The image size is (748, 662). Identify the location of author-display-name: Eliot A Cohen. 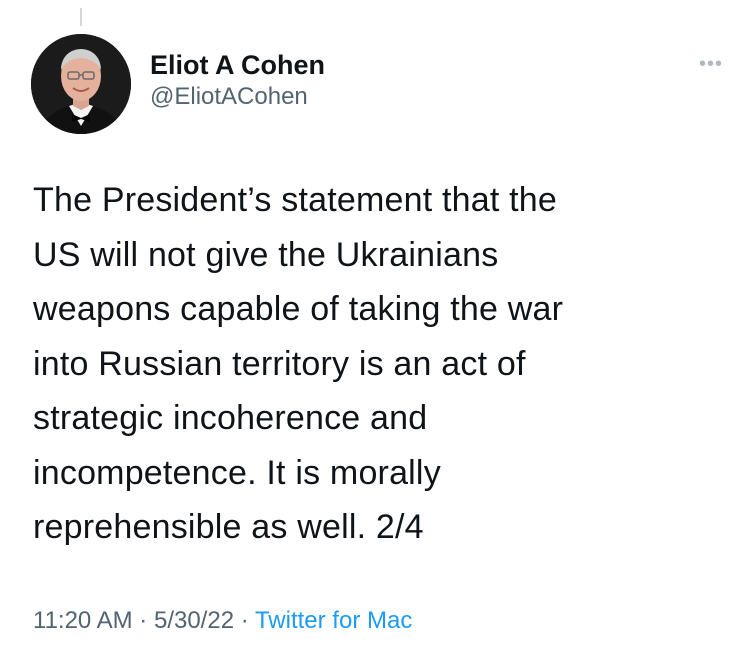
(237, 65).